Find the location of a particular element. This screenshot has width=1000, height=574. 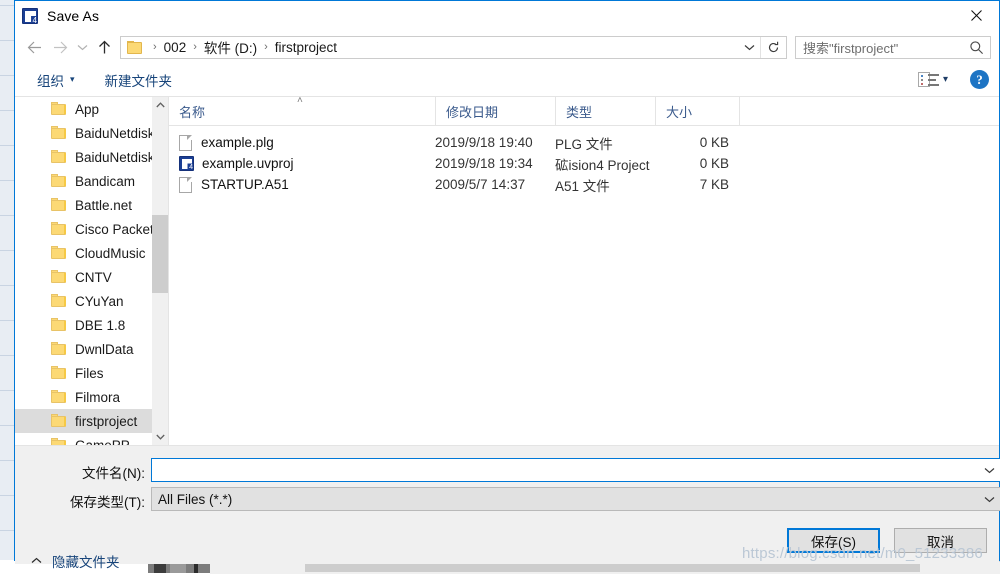

tree-item-dwnldata: DwnlData is located at coordinates (91, 349).